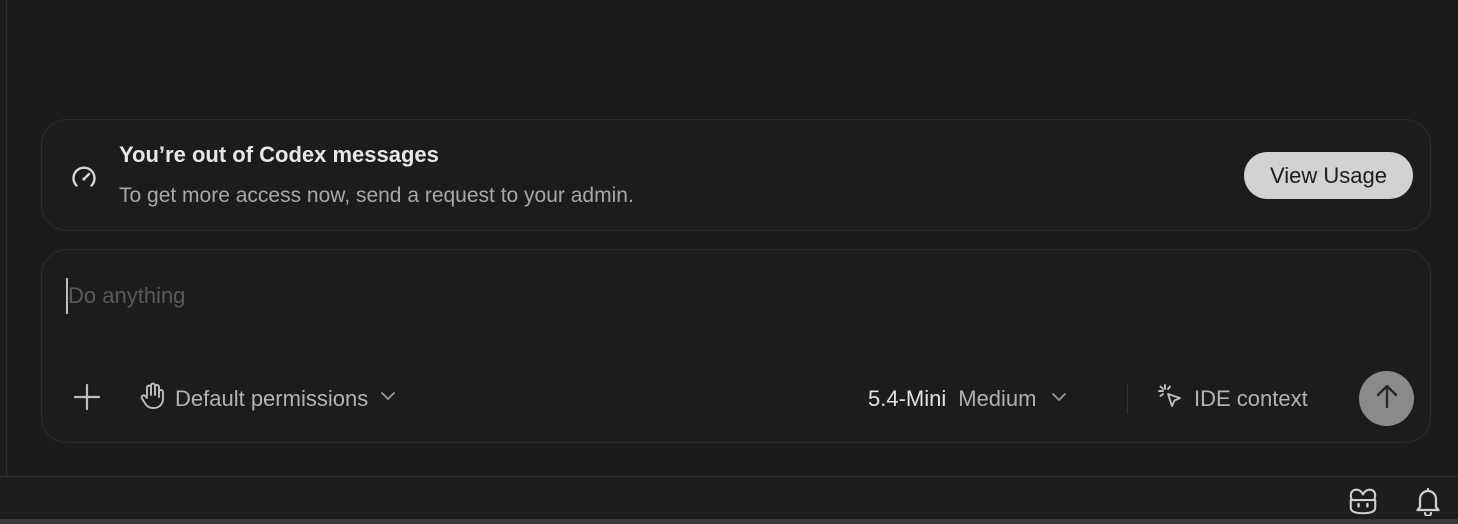 This screenshot has width=1458, height=524. Describe the element at coordinates (272, 398) in the screenshot. I see `permissions-label: Default permissions` at that location.